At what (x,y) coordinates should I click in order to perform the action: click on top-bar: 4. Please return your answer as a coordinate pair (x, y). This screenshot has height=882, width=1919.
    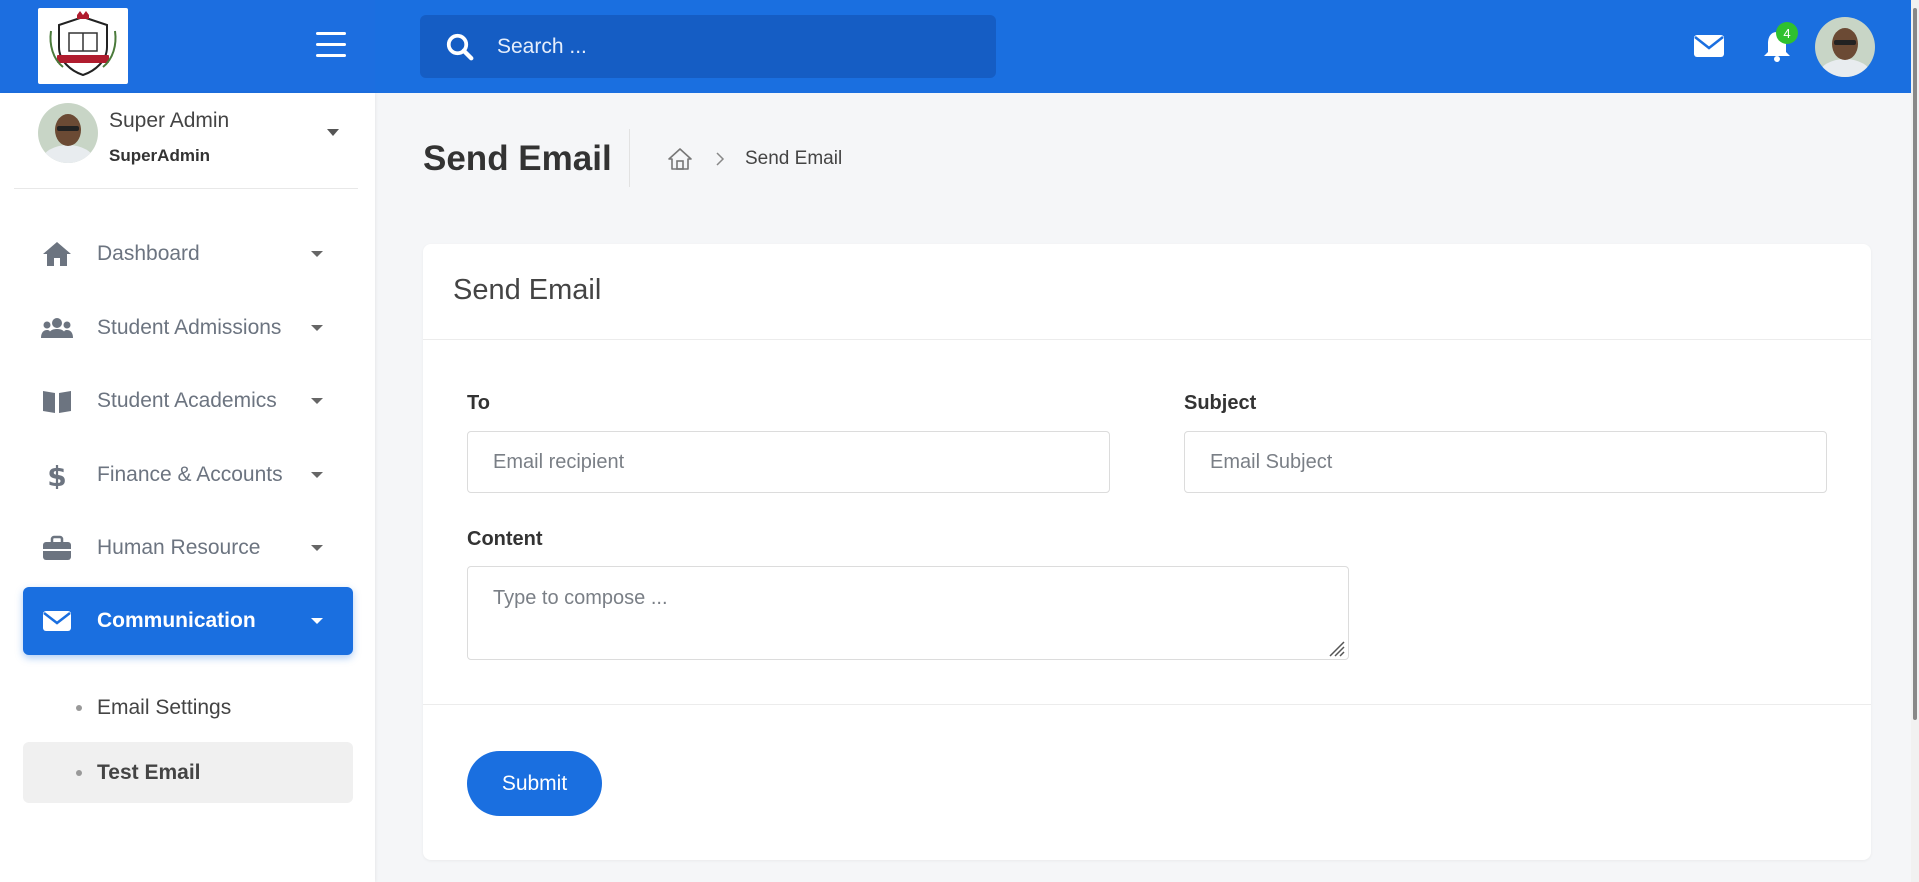
    Looking at the image, I should click on (959, 46).